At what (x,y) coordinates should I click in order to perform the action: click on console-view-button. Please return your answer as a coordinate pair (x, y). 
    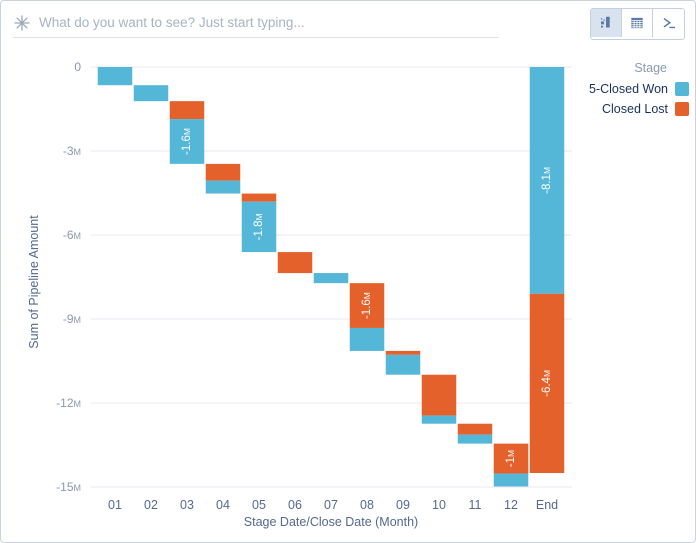
    Looking at the image, I should click on (668, 23).